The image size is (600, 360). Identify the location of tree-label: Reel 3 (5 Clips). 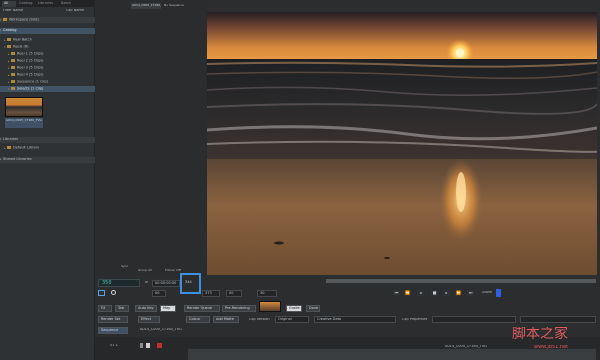
(30, 67).